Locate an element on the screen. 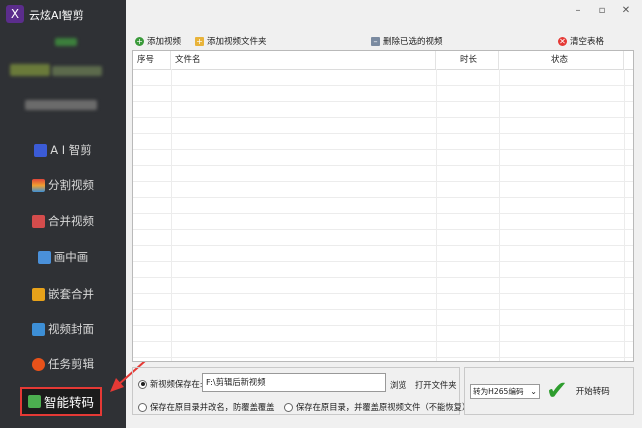 The width and height of the screenshot is (642, 428). maximize-button: ▫ is located at coordinates (602, 11).